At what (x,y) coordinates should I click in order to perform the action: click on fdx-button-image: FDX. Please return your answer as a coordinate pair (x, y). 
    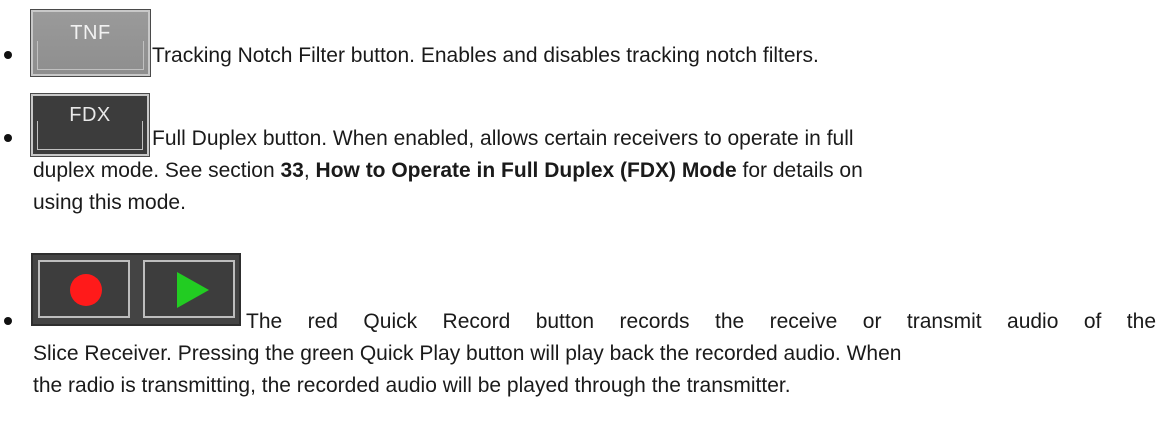
    Looking at the image, I should click on (90, 125).